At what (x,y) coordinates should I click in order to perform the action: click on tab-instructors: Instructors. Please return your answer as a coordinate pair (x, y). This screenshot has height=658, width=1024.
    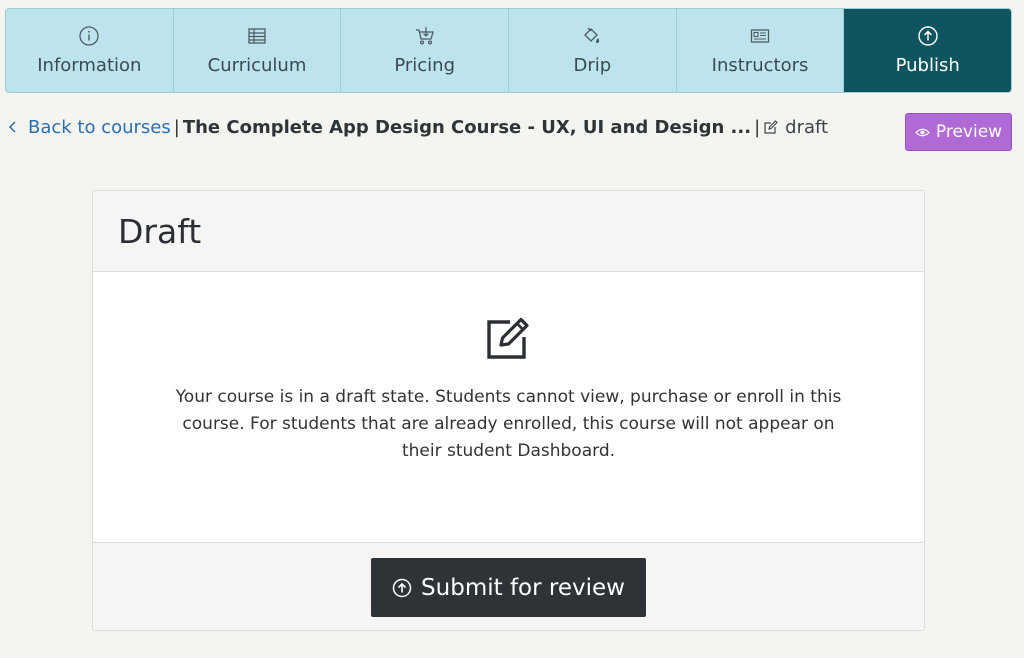
    Looking at the image, I should click on (761, 50).